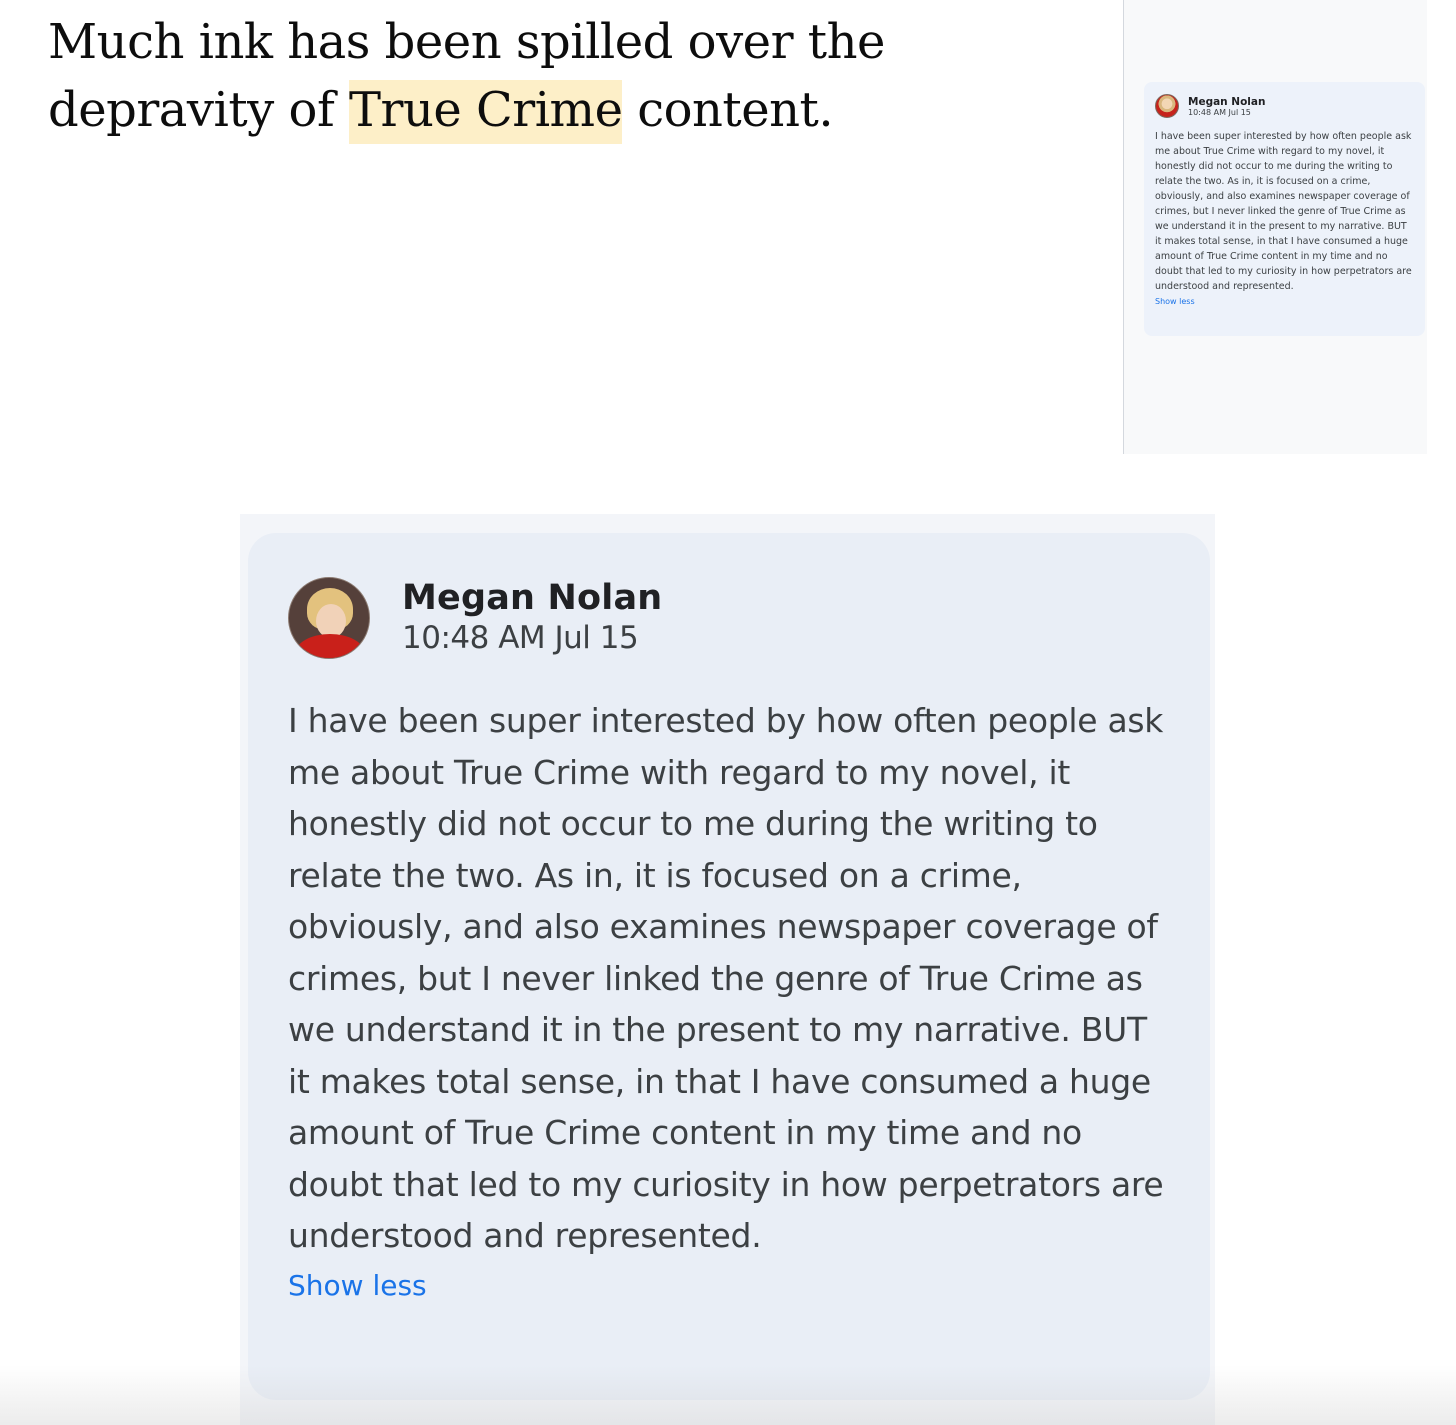  I want to click on comment-timestamp: 10:48 AM Jul 15, so click(1219, 112).